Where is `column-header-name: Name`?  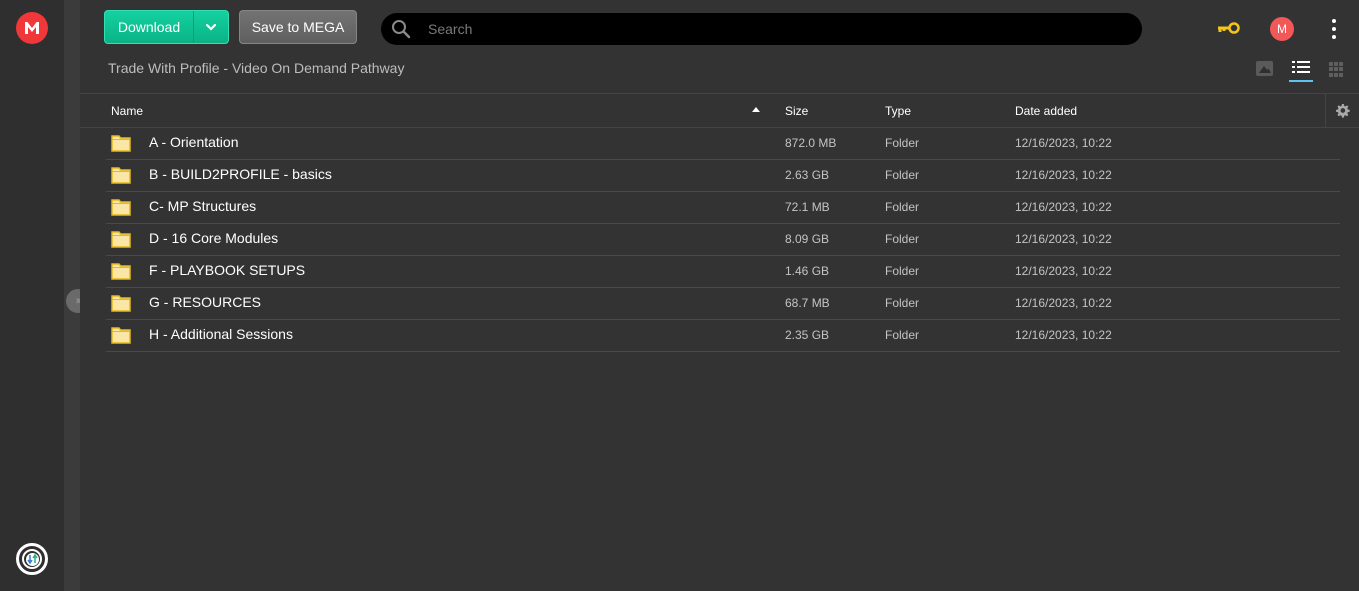 column-header-name: Name is located at coordinates (127, 111).